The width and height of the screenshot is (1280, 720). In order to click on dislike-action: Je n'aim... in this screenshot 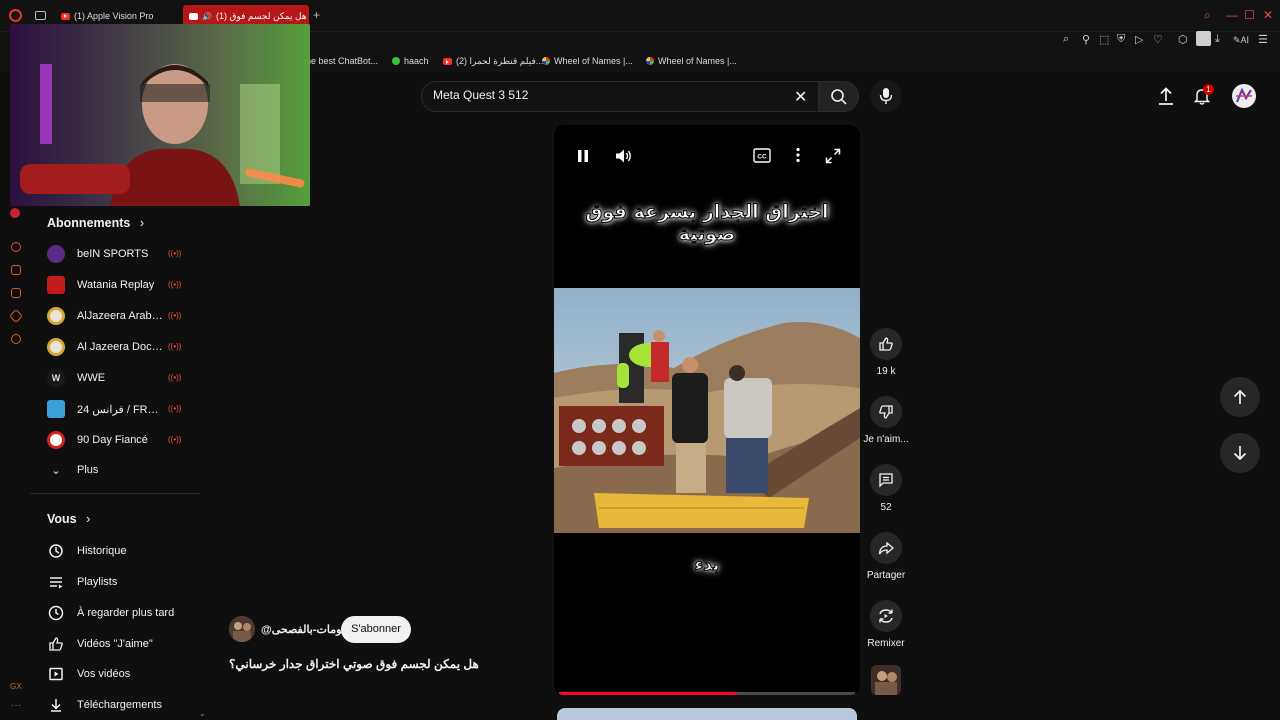, I will do `click(886, 420)`.